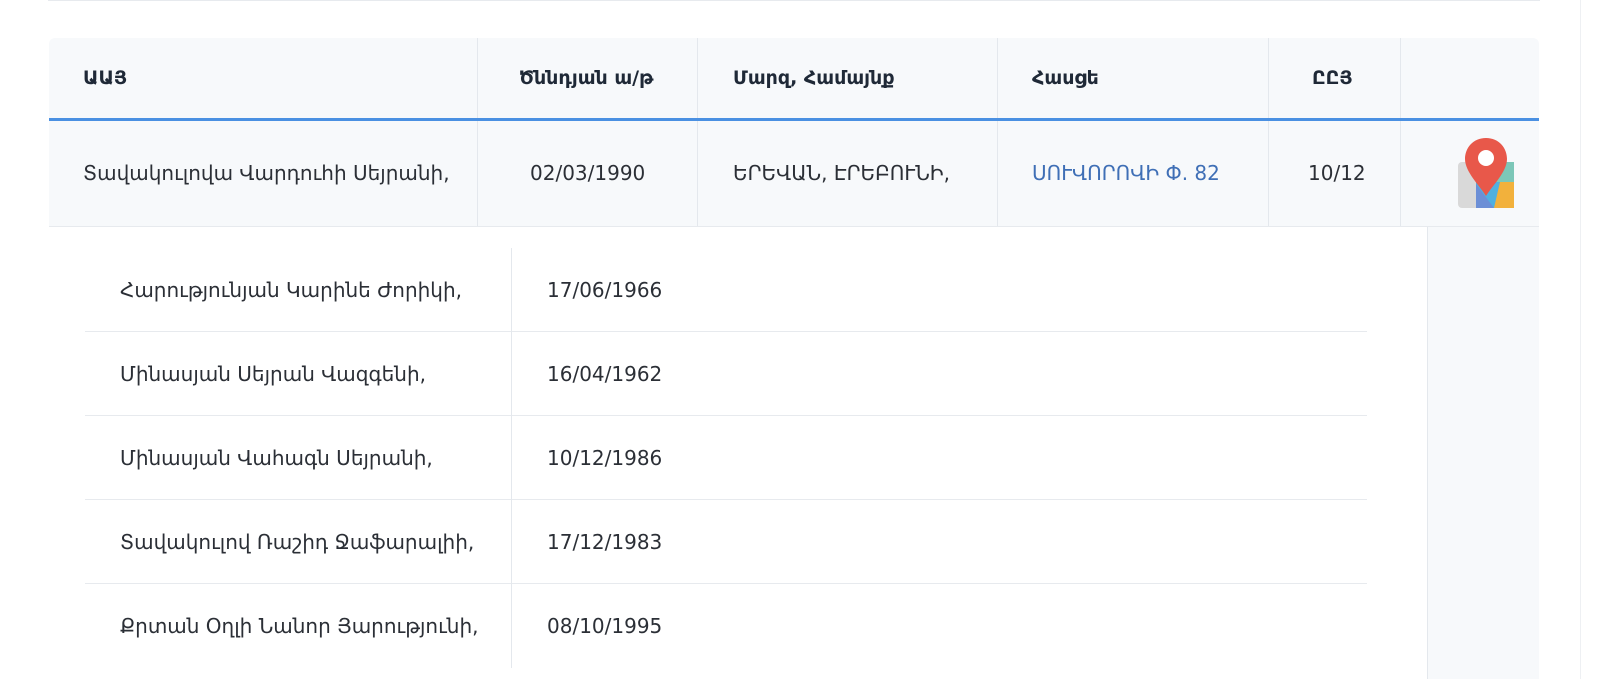 The width and height of the screenshot is (1600, 679). I want to click on list-item: Մինասյան Սեյրան Վազգենի, 16/04/1962, so click(726, 374).